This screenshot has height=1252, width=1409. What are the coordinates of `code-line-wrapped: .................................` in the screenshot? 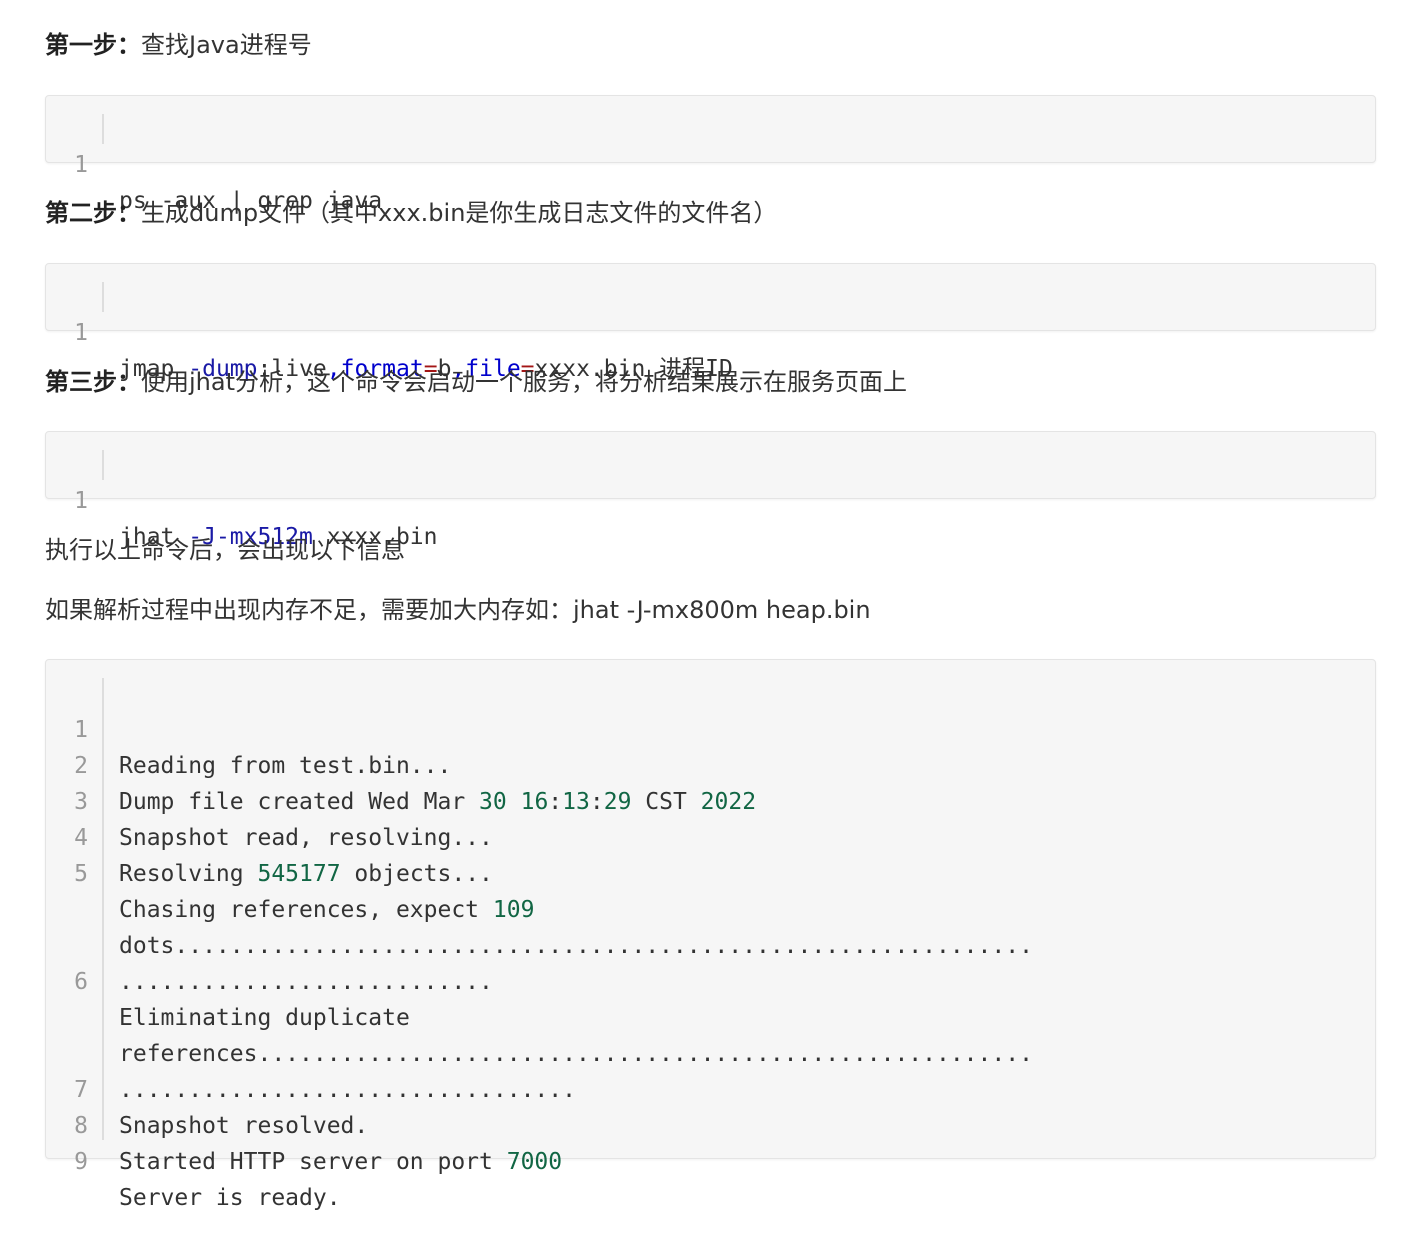 It's located at (710, 1051).